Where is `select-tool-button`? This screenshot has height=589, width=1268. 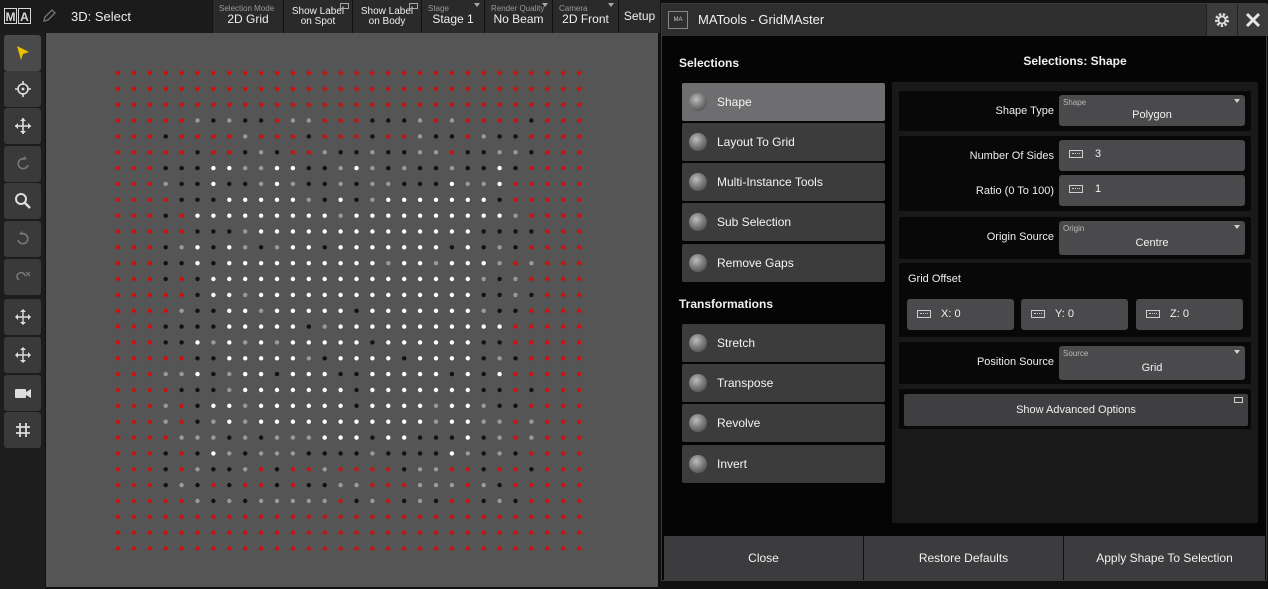
select-tool-button is located at coordinates (22, 53).